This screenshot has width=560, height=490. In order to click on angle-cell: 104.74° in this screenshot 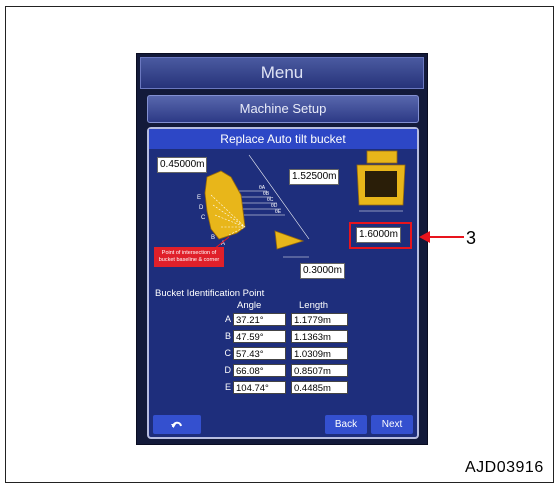, I will do `click(259, 387)`.